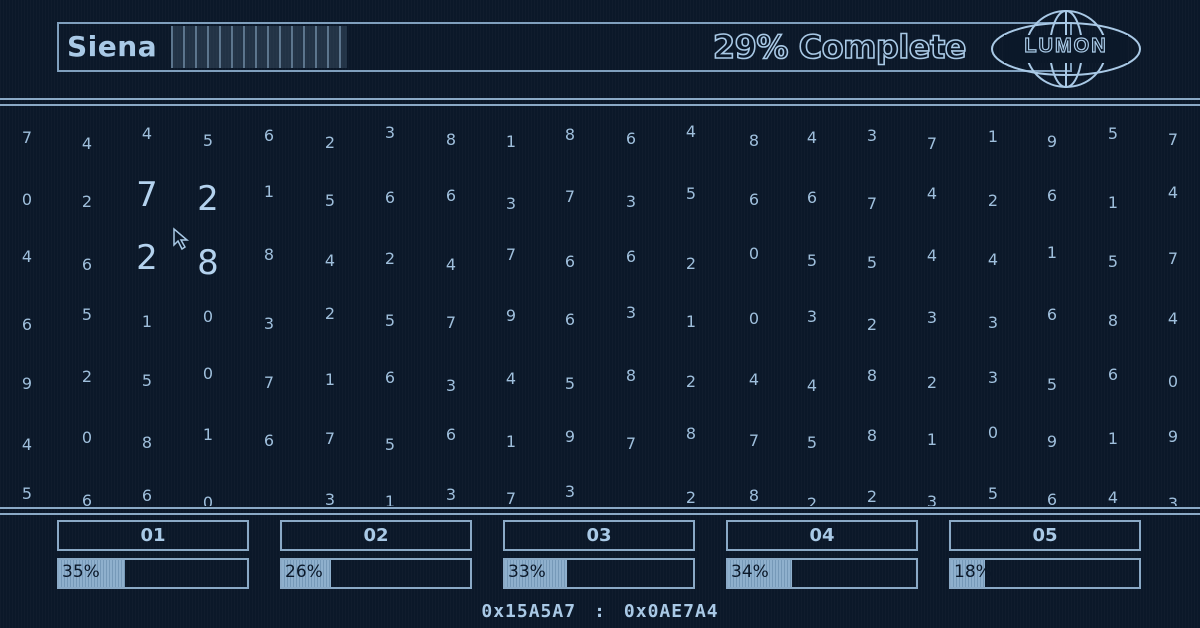  What do you see at coordinates (376, 535) in the screenshot?
I see `bin-label: 02` at bounding box center [376, 535].